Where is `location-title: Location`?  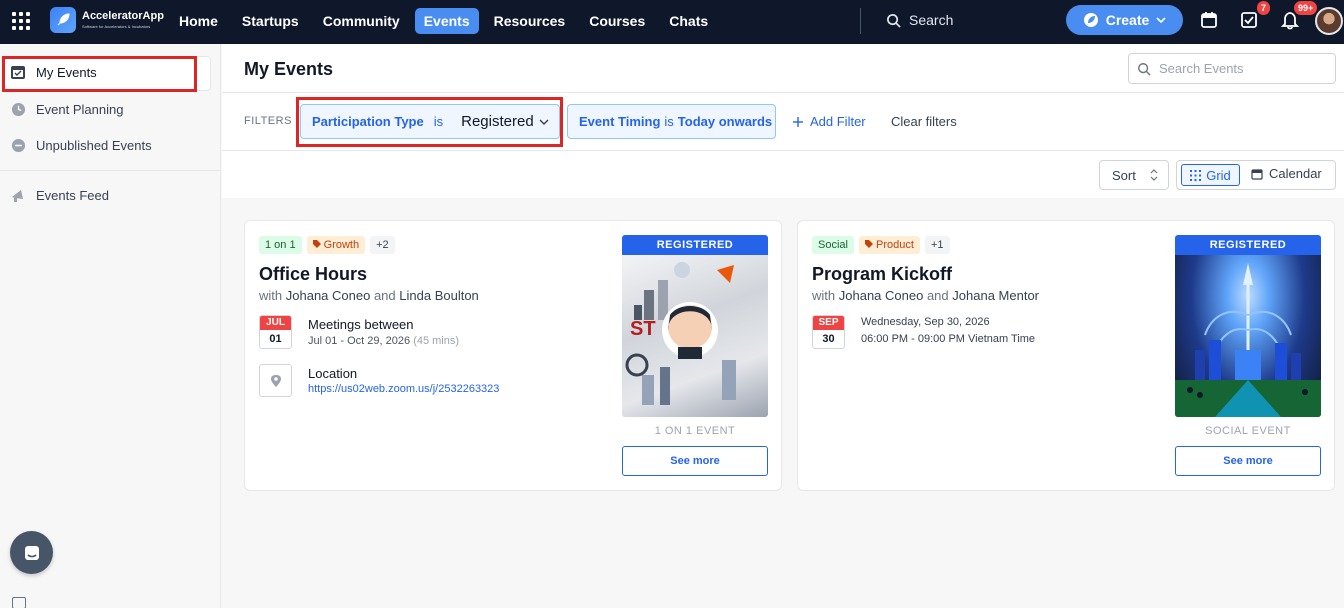
location-title: Location is located at coordinates (333, 373).